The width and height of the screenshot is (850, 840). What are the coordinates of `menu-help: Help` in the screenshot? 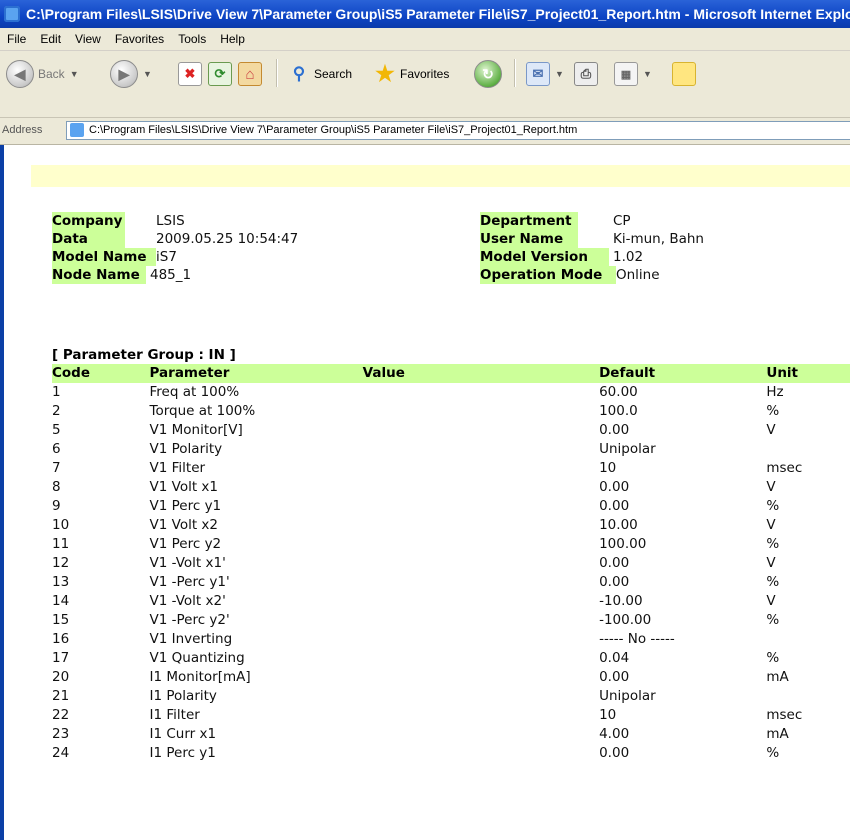 It's located at (232, 39).